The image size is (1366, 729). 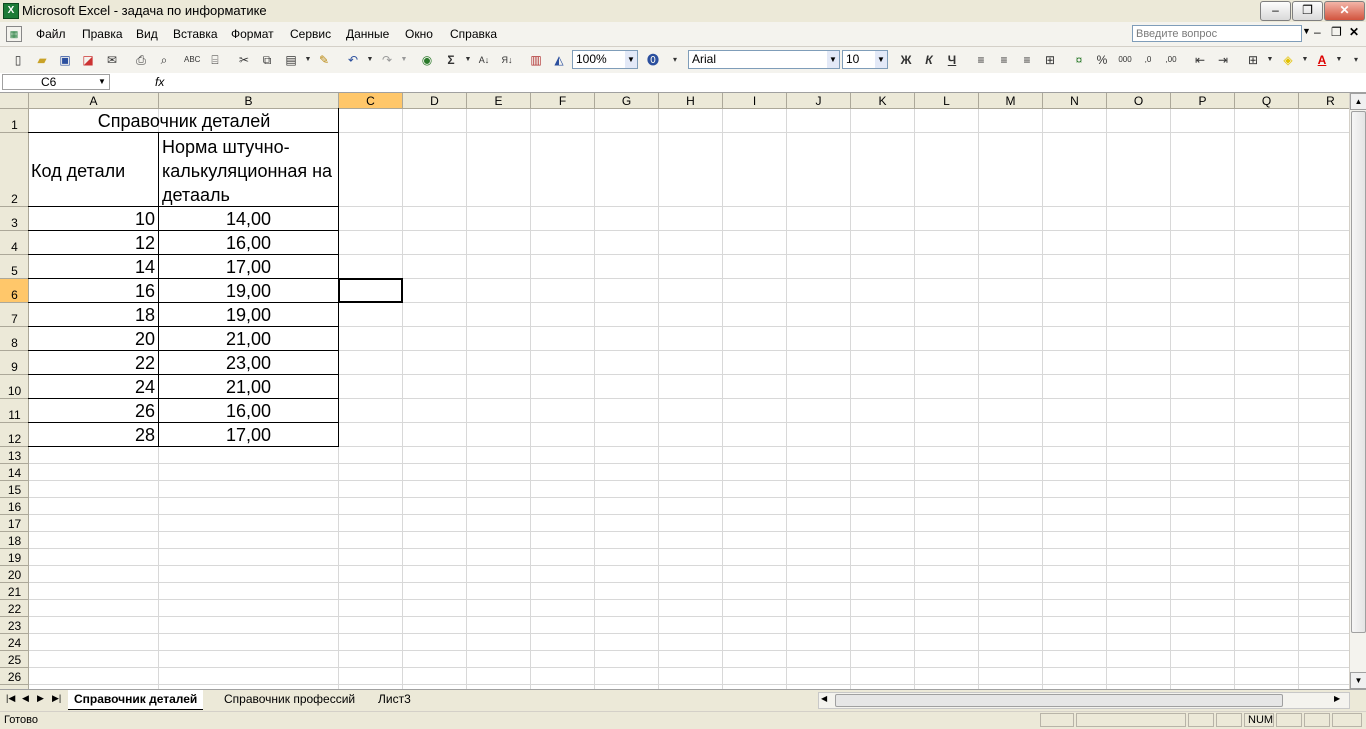 I want to click on increase-decimal-icon: ,0, so click(x=1148, y=60).